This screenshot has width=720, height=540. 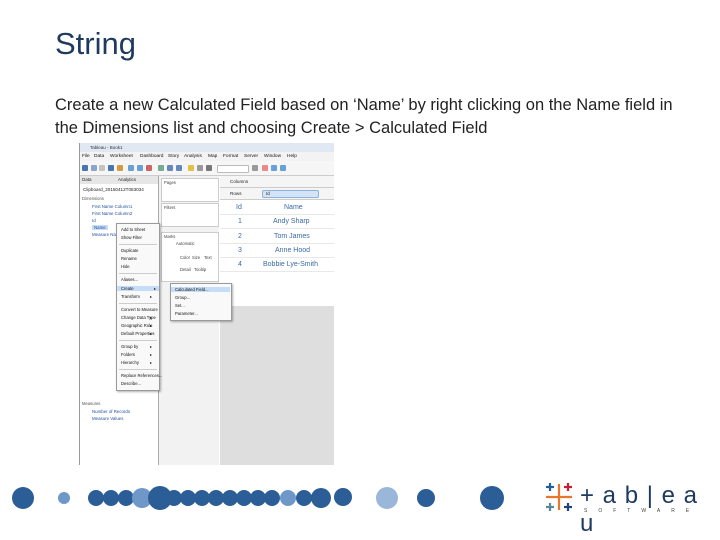 What do you see at coordinates (106, 147) in the screenshot?
I see `window-title: Tableau - Book1` at bounding box center [106, 147].